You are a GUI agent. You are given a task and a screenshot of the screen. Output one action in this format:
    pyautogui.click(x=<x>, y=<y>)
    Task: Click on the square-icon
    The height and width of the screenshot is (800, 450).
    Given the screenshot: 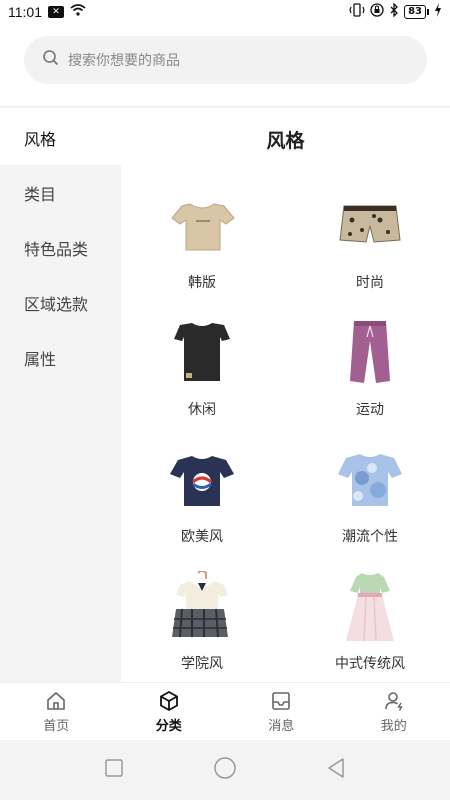 What is the action you would take?
    pyautogui.click(x=114, y=768)
    